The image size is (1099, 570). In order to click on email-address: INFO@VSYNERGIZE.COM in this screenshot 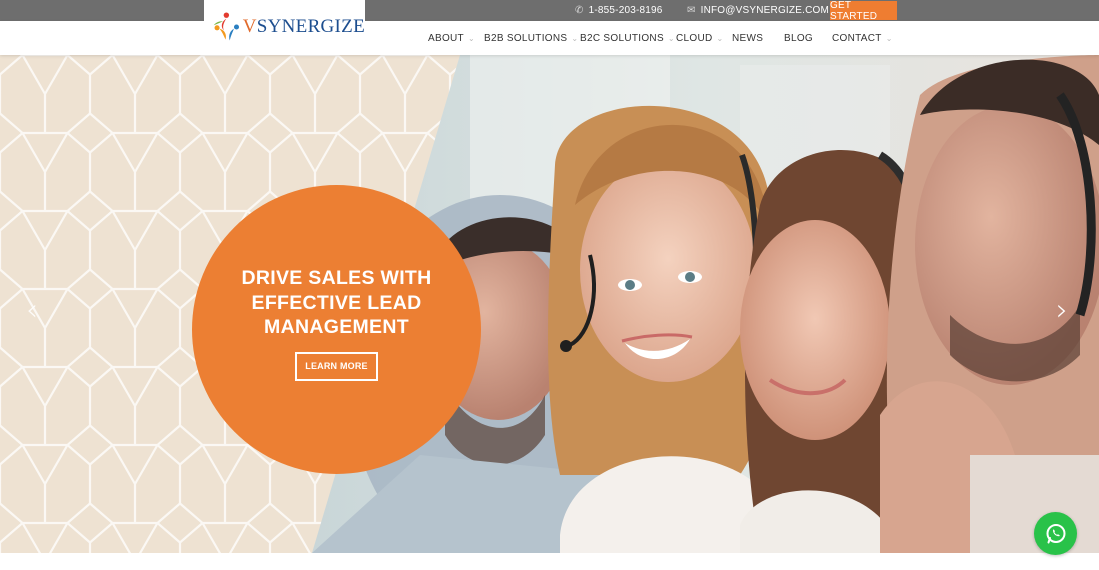, I will do `click(765, 10)`.